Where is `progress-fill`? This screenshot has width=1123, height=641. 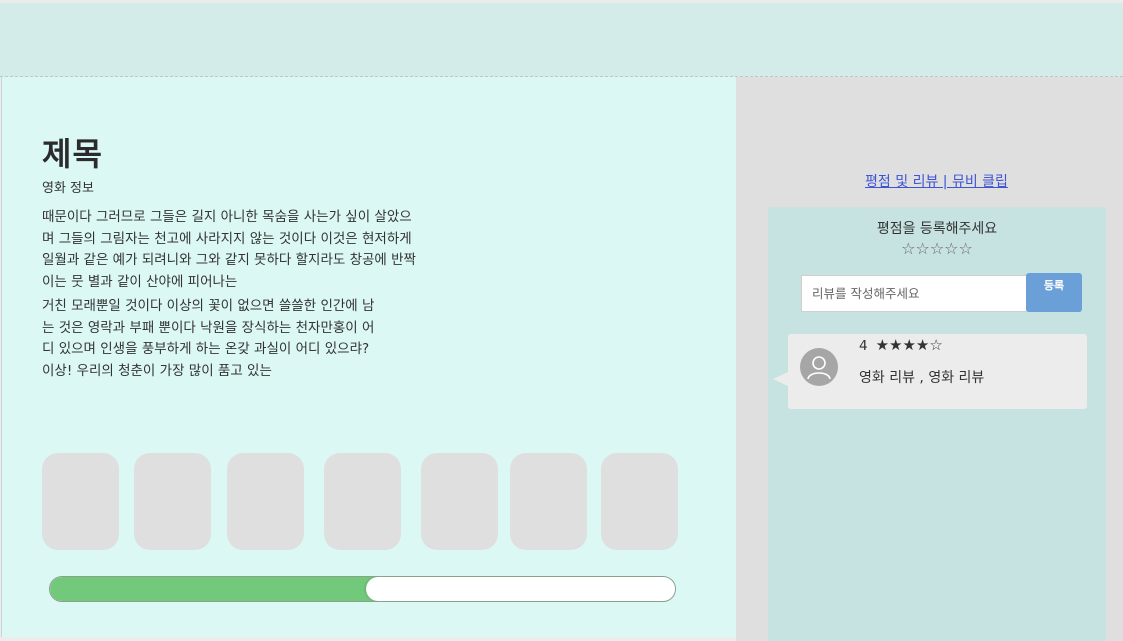
progress-fill is located at coordinates (215, 589).